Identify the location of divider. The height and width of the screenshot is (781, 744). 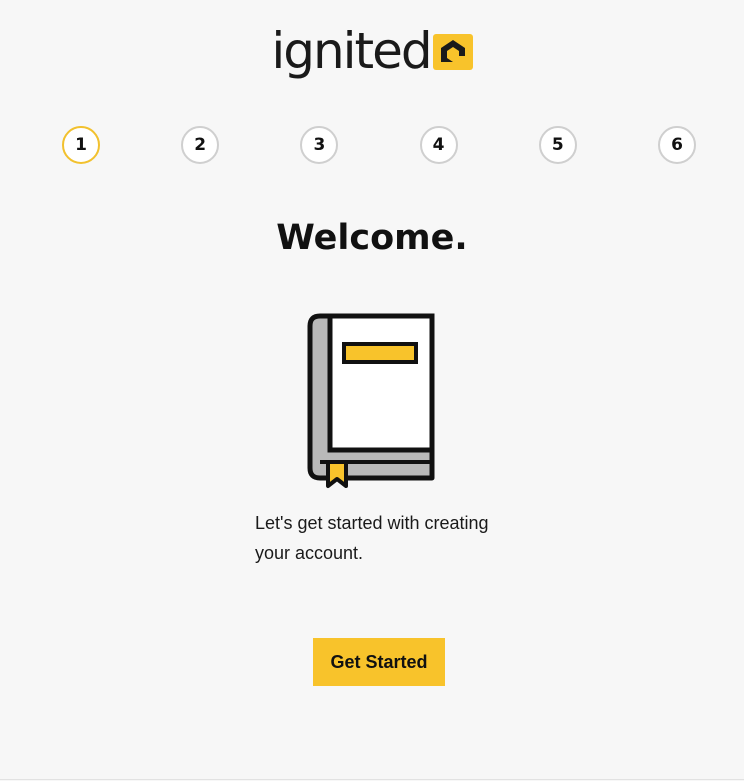
(372, 779).